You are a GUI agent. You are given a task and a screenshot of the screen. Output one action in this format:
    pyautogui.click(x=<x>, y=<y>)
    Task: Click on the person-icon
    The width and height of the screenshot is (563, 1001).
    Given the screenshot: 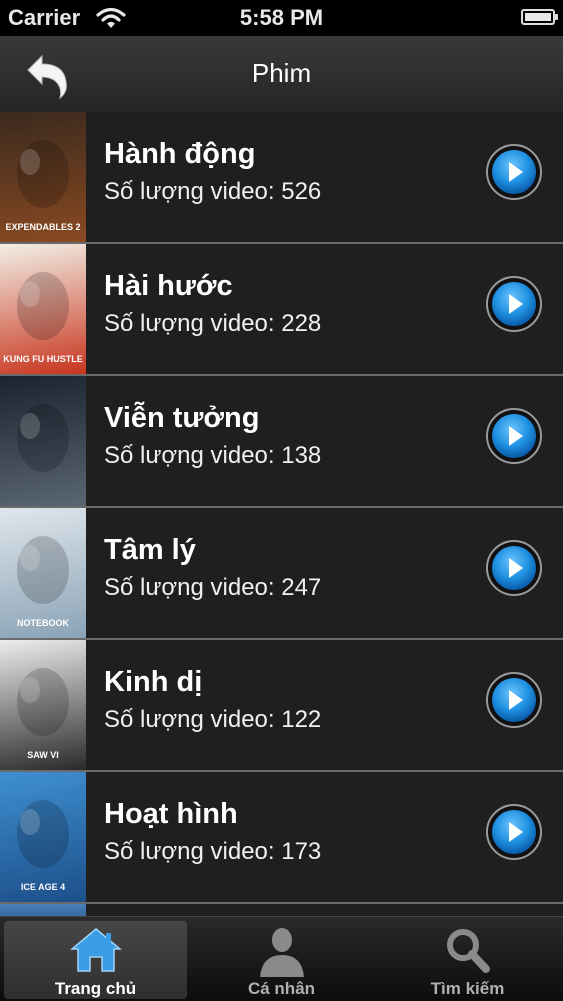 What is the action you would take?
    pyautogui.click(x=281, y=952)
    